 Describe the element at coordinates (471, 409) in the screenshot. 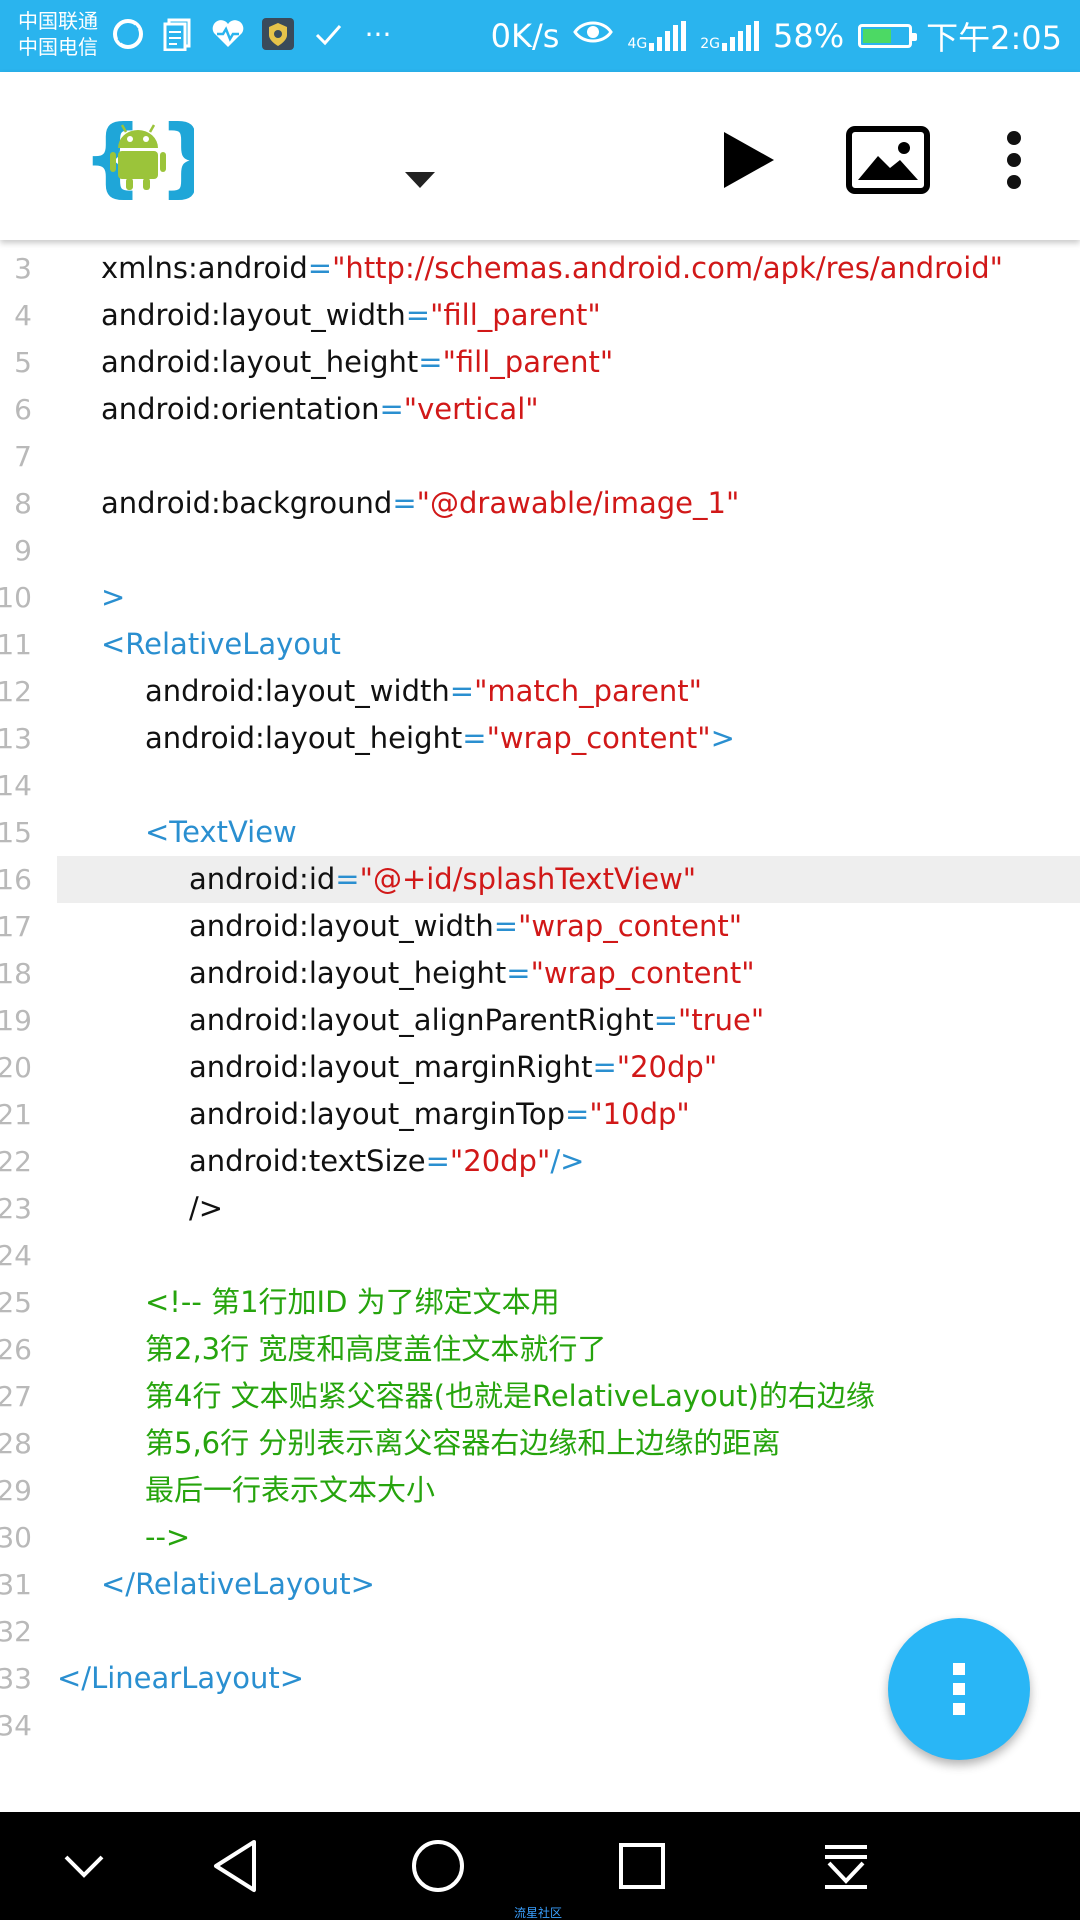

I see `code-token-str: "vertical"` at that location.